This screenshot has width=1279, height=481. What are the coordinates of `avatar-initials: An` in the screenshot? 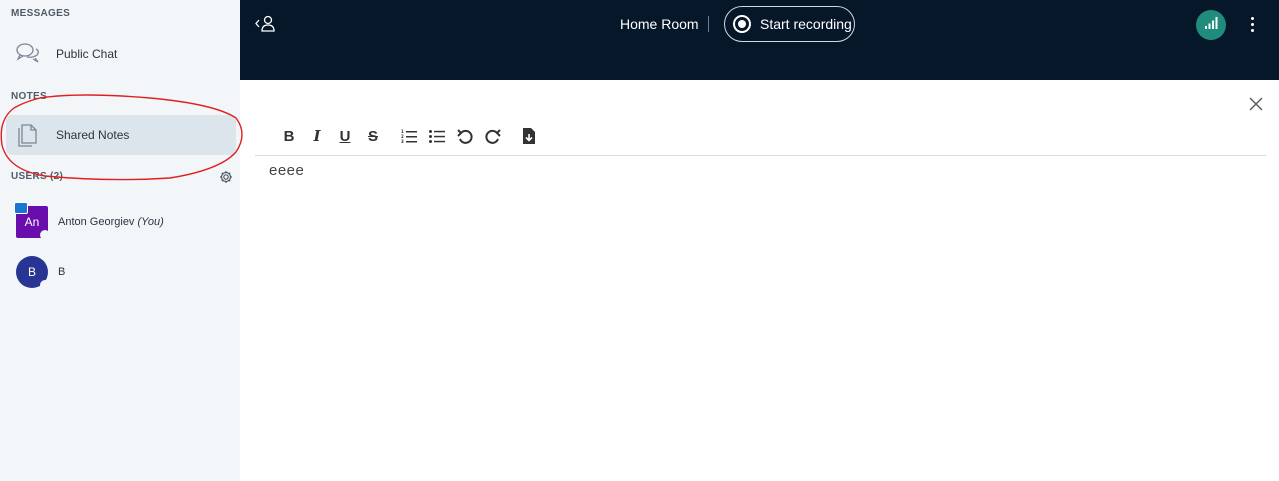 It's located at (32, 222).